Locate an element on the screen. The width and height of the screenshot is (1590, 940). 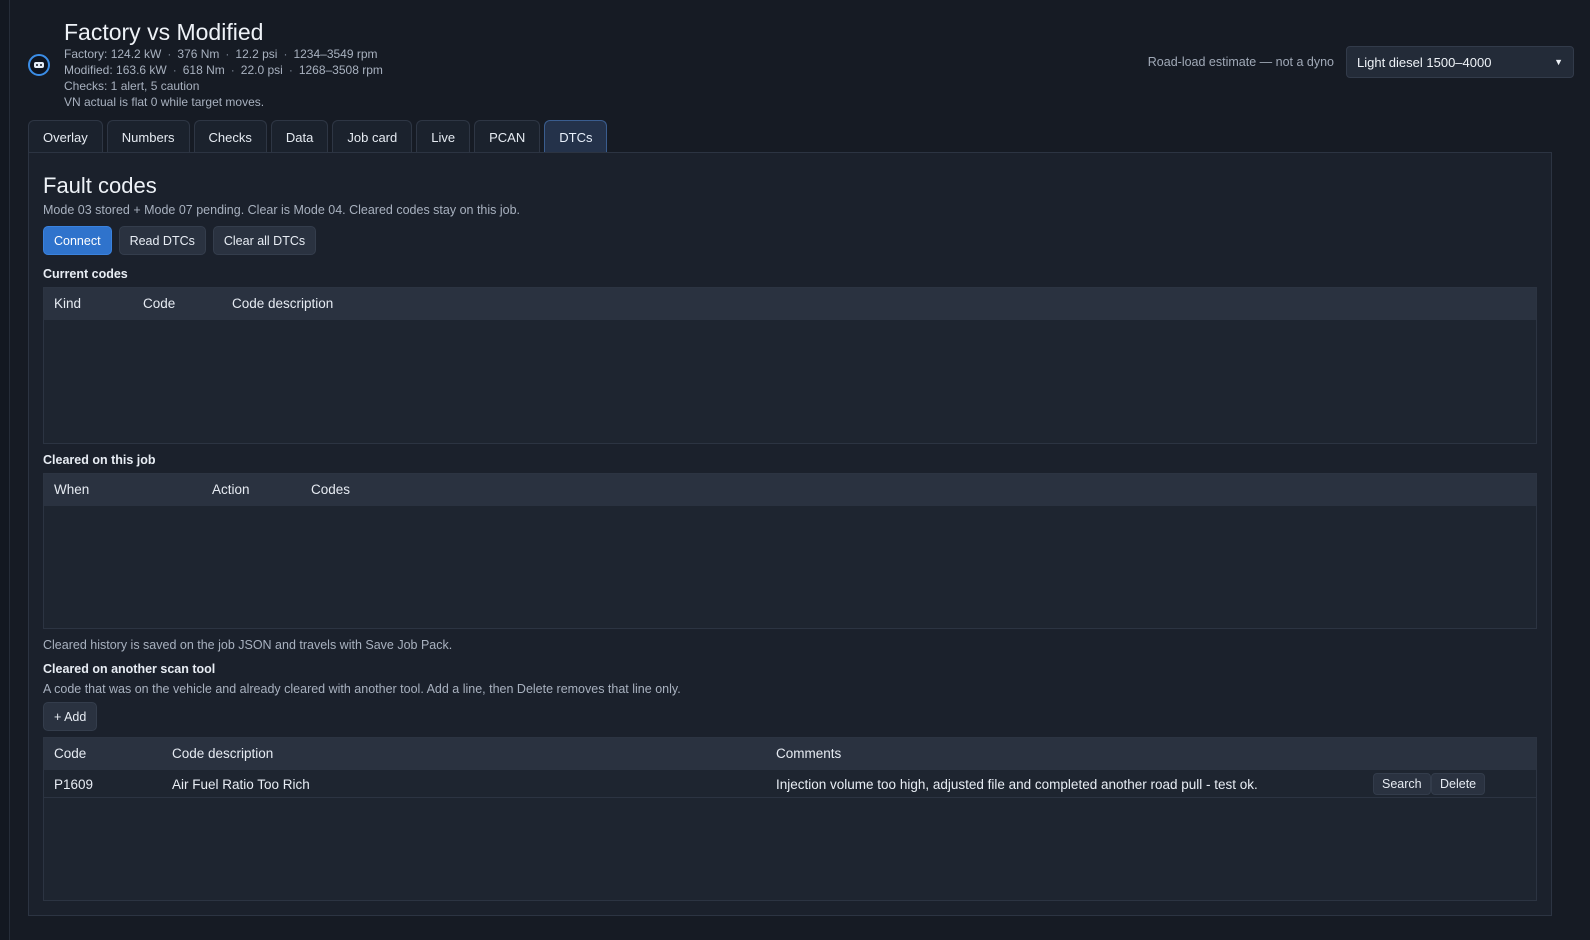
profile-select: Light diesel 1500–4000 ▼ is located at coordinates (1460, 62).